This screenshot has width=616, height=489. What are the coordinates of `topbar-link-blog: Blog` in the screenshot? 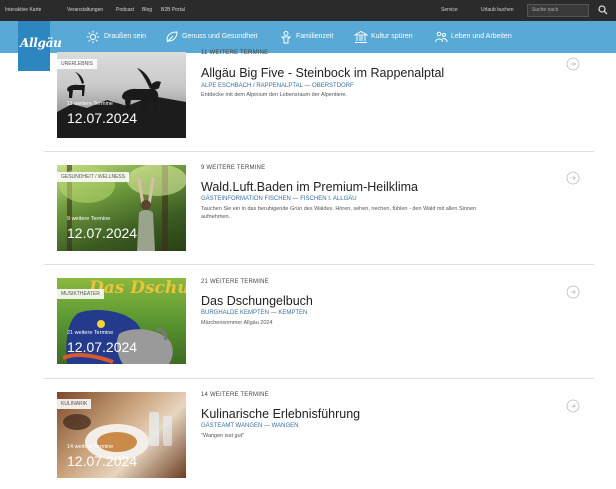 It's located at (147, 10).